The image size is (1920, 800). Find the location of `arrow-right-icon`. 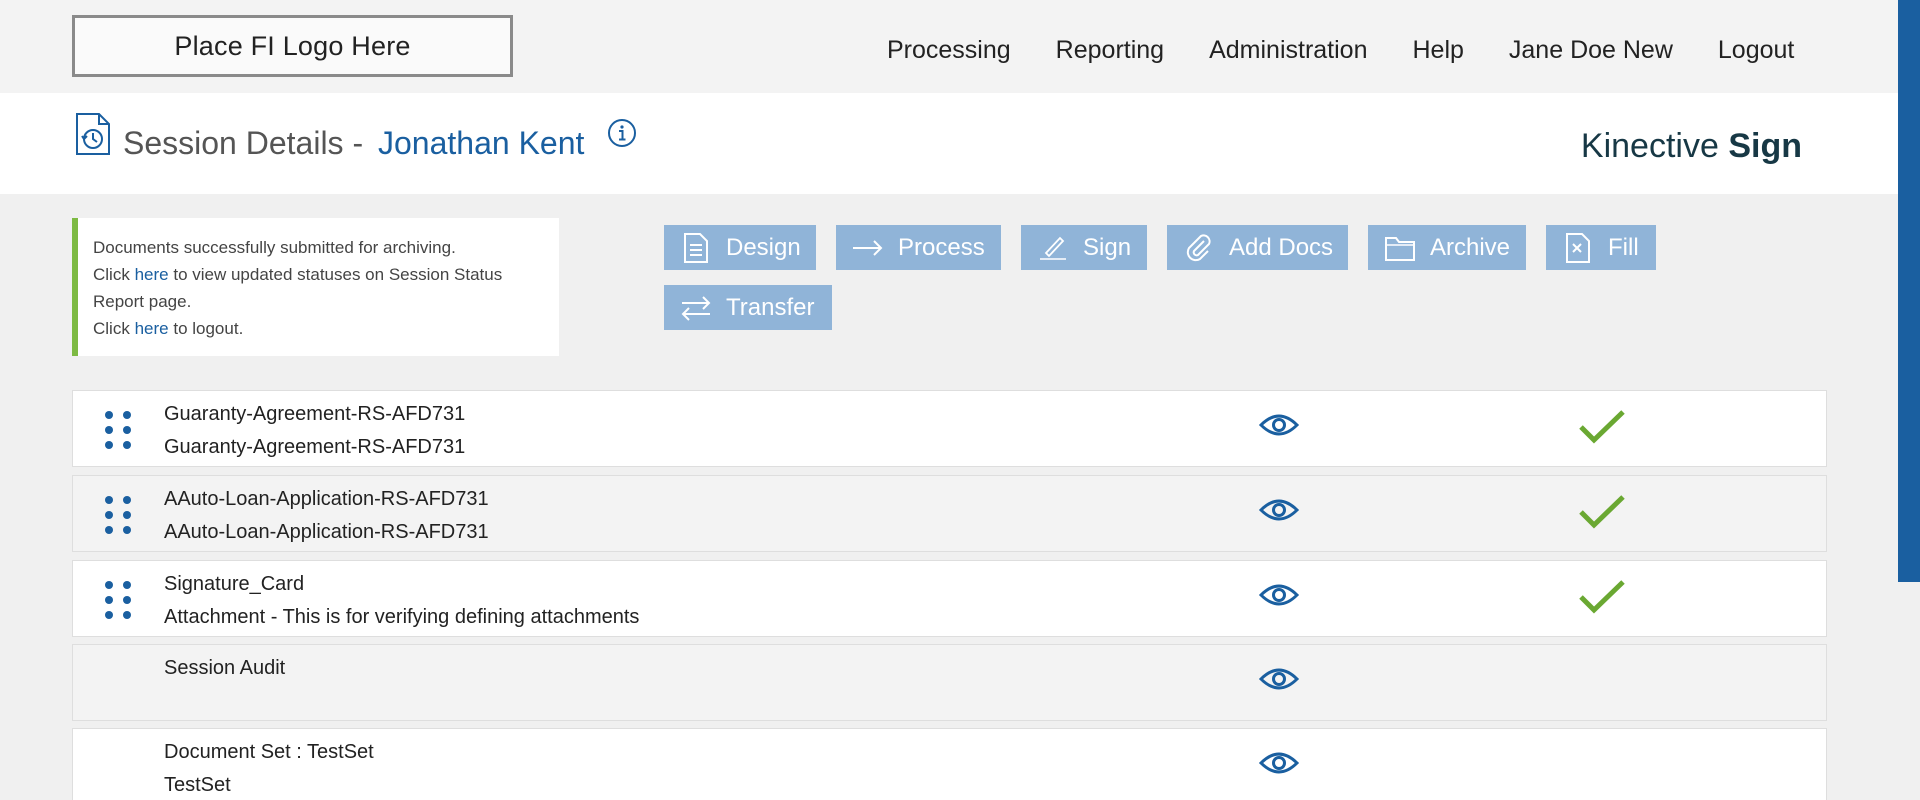

arrow-right-icon is located at coordinates (868, 248).